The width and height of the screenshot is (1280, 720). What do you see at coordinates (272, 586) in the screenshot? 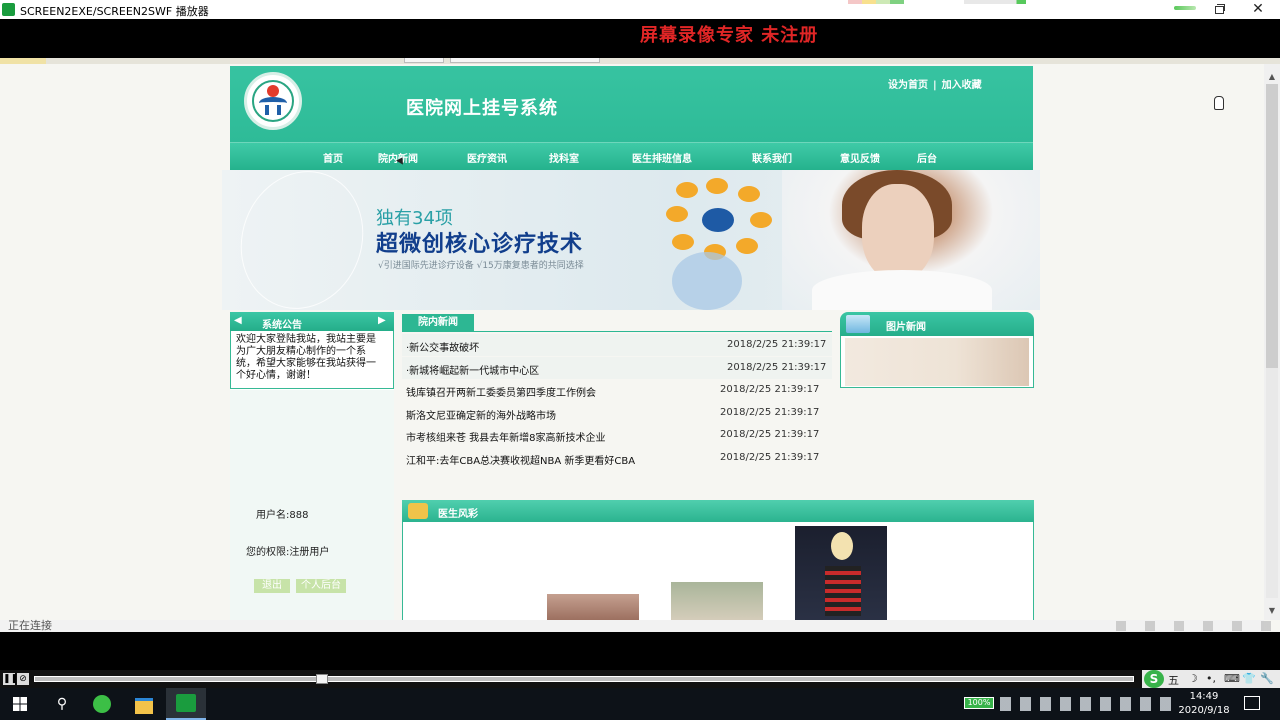
I see `logout-button: 退出` at bounding box center [272, 586].